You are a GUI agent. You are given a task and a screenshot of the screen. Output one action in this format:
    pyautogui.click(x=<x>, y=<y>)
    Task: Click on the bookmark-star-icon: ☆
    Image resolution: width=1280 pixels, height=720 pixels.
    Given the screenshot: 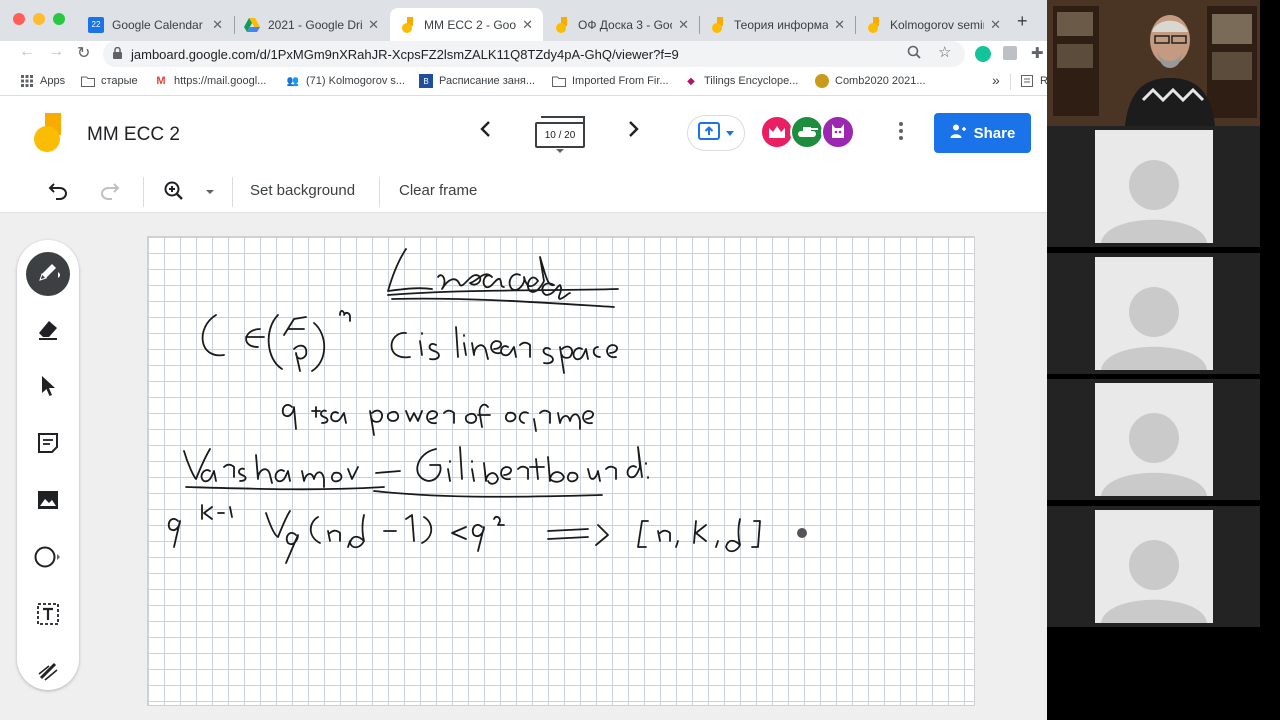 What is the action you would take?
    pyautogui.click(x=944, y=52)
    